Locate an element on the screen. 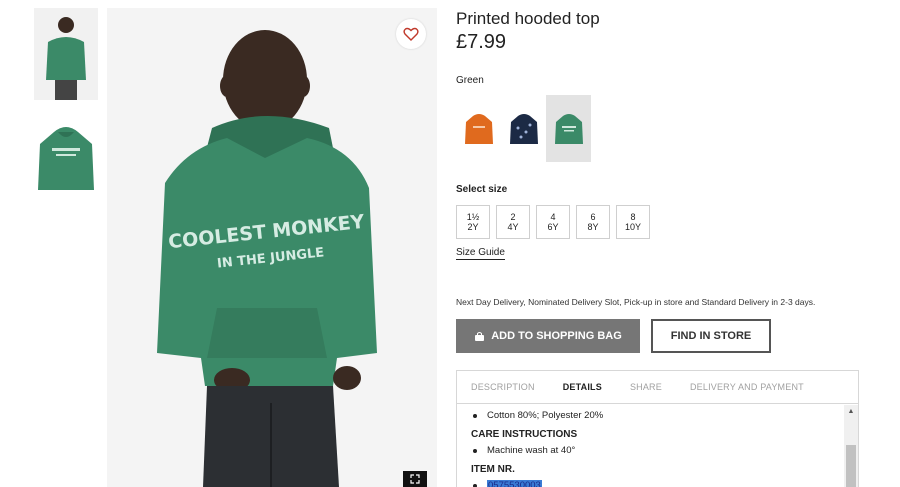 This screenshot has width=900, height=487. orange-hoodie-icon is located at coordinates (478, 128).